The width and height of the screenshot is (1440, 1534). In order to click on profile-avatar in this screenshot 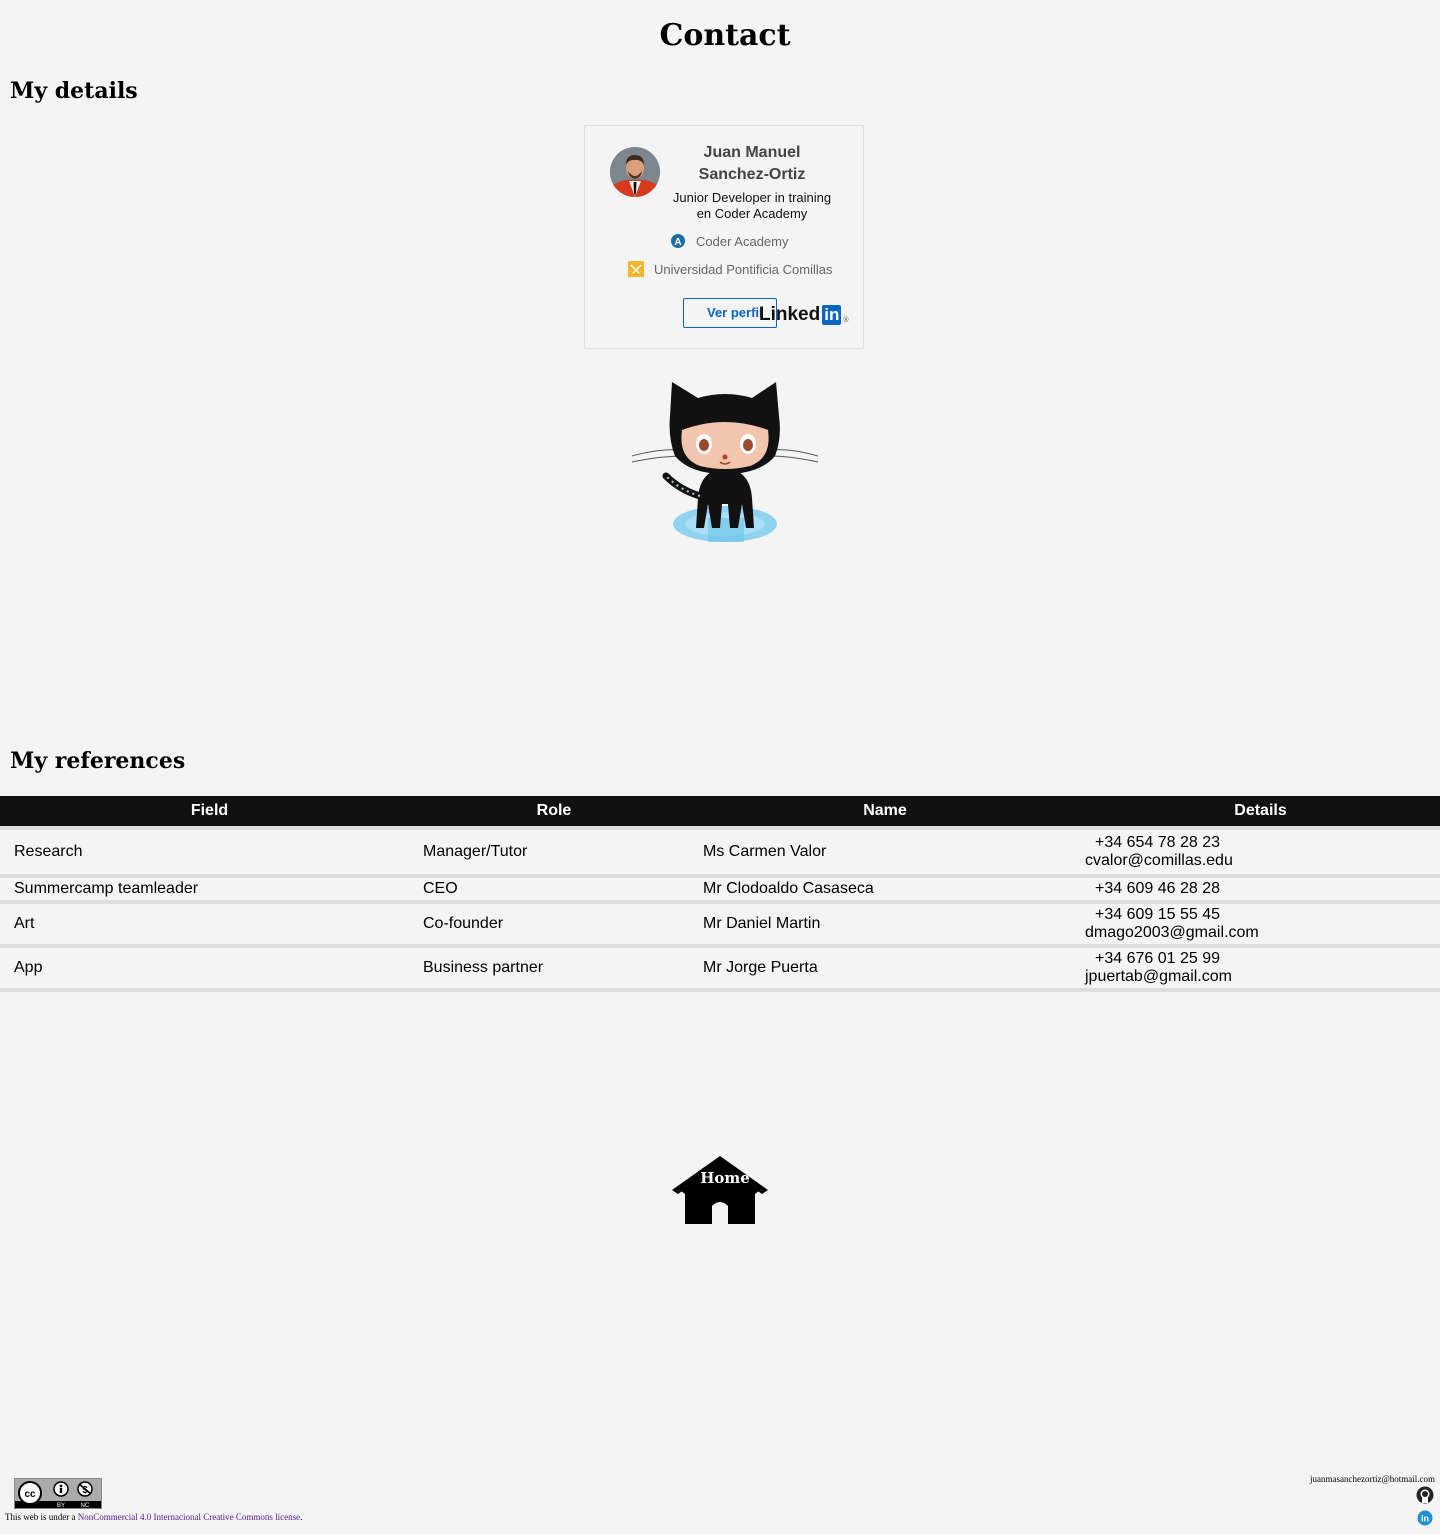, I will do `click(635, 172)`.